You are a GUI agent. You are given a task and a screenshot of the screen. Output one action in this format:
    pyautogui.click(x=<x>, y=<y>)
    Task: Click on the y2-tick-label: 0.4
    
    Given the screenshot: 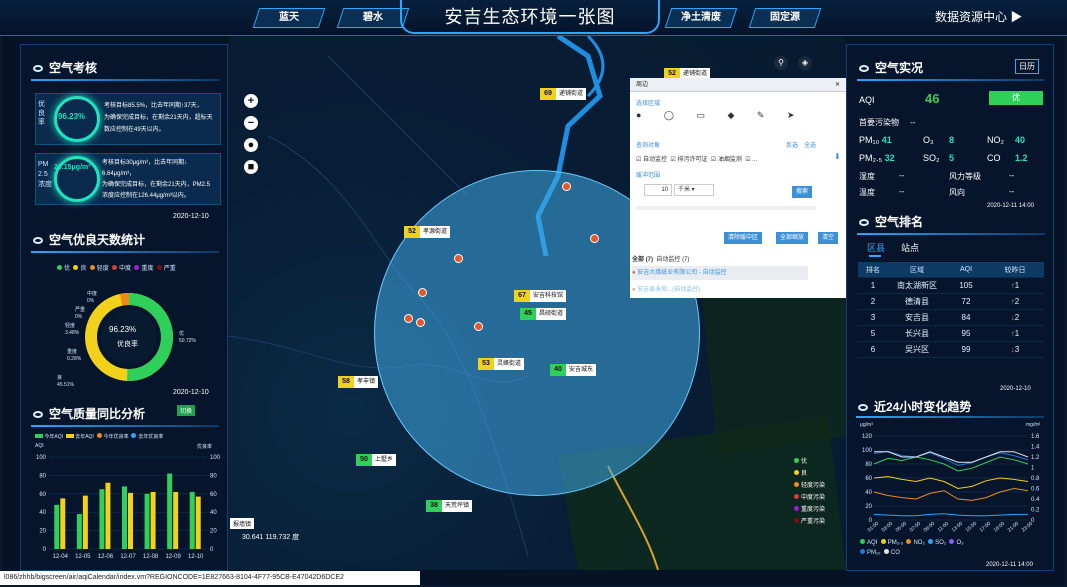 What is the action you would take?
    pyautogui.click(x=1035, y=500)
    